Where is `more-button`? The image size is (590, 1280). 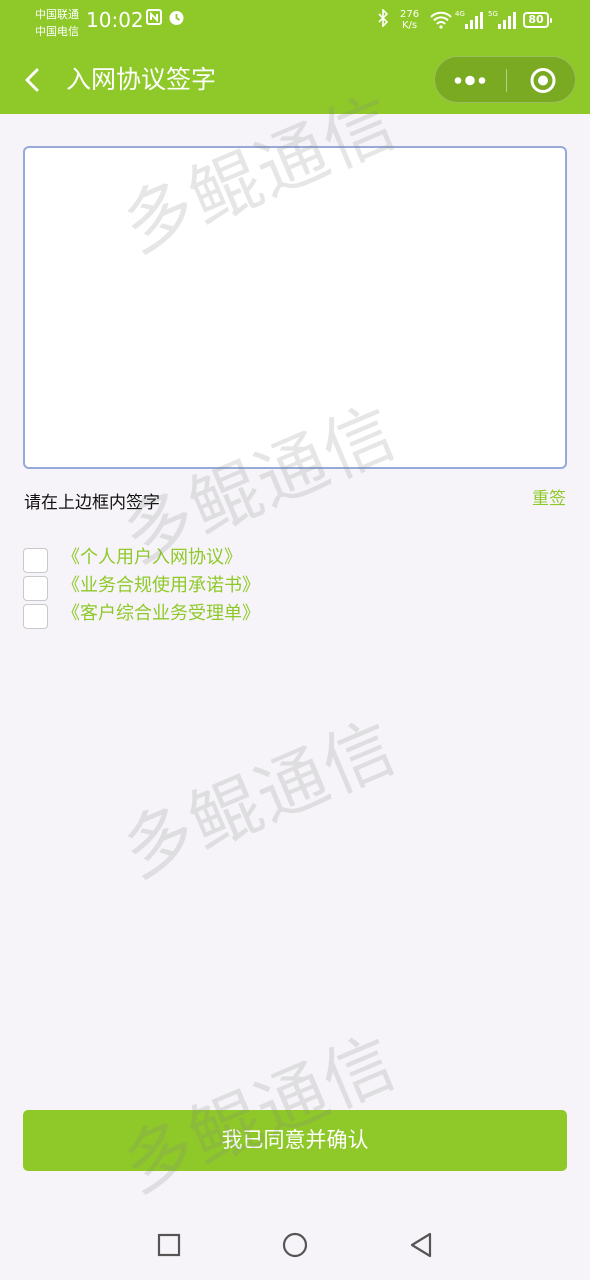 more-button is located at coordinates (470, 80).